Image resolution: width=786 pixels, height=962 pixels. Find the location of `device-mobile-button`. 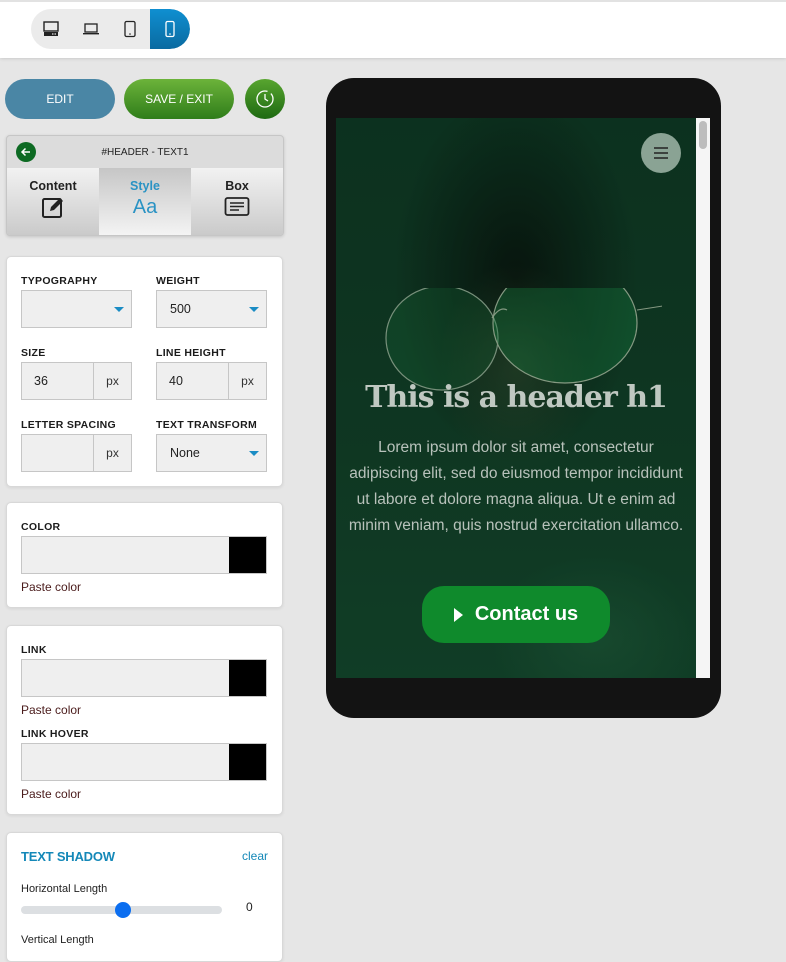

device-mobile-button is located at coordinates (170, 29).